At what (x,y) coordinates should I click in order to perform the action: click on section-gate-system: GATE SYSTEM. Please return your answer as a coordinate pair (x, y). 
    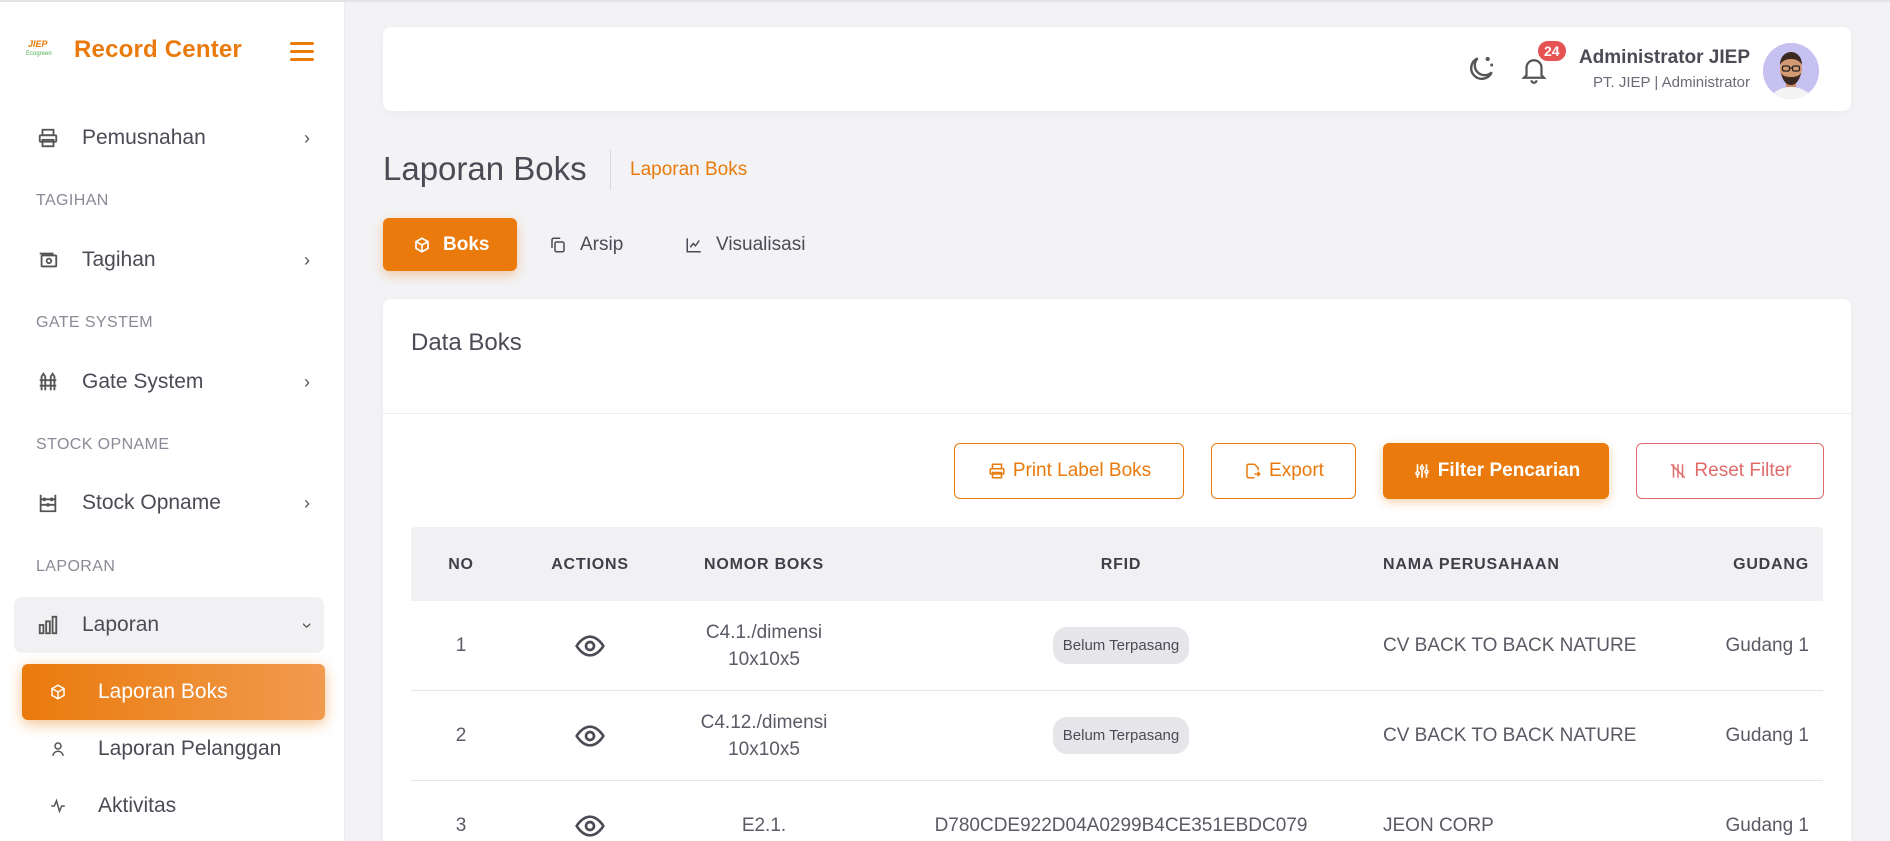
    Looking at the image, I should click on (95, 322).